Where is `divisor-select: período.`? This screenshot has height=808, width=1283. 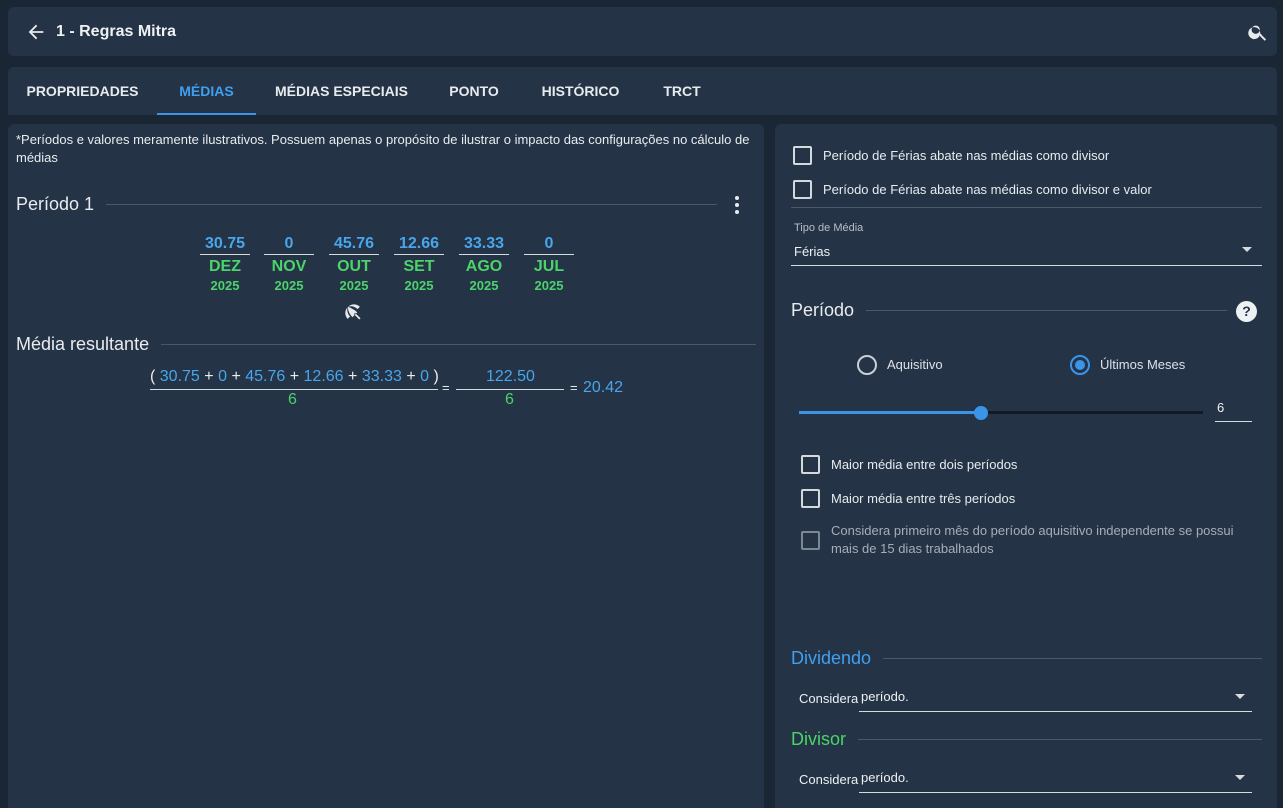
divisor-select: período. is located at coordinates (885, 777).